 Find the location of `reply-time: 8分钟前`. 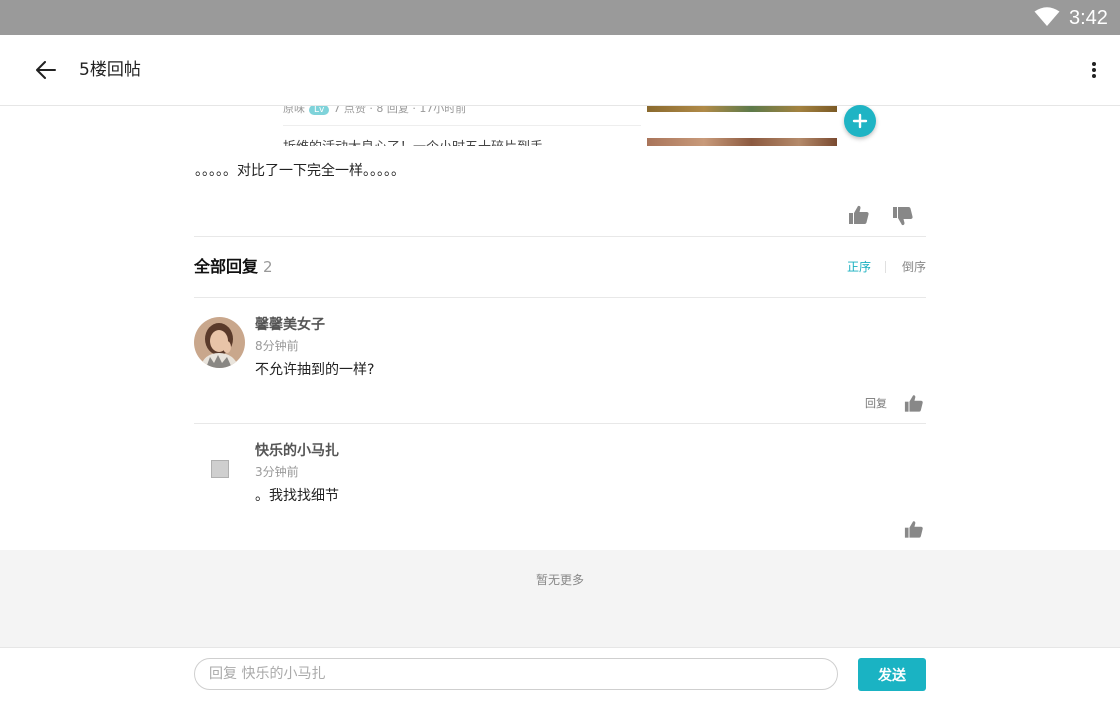

reply-time: 8分钟前 is located at coordinates (277, 346).